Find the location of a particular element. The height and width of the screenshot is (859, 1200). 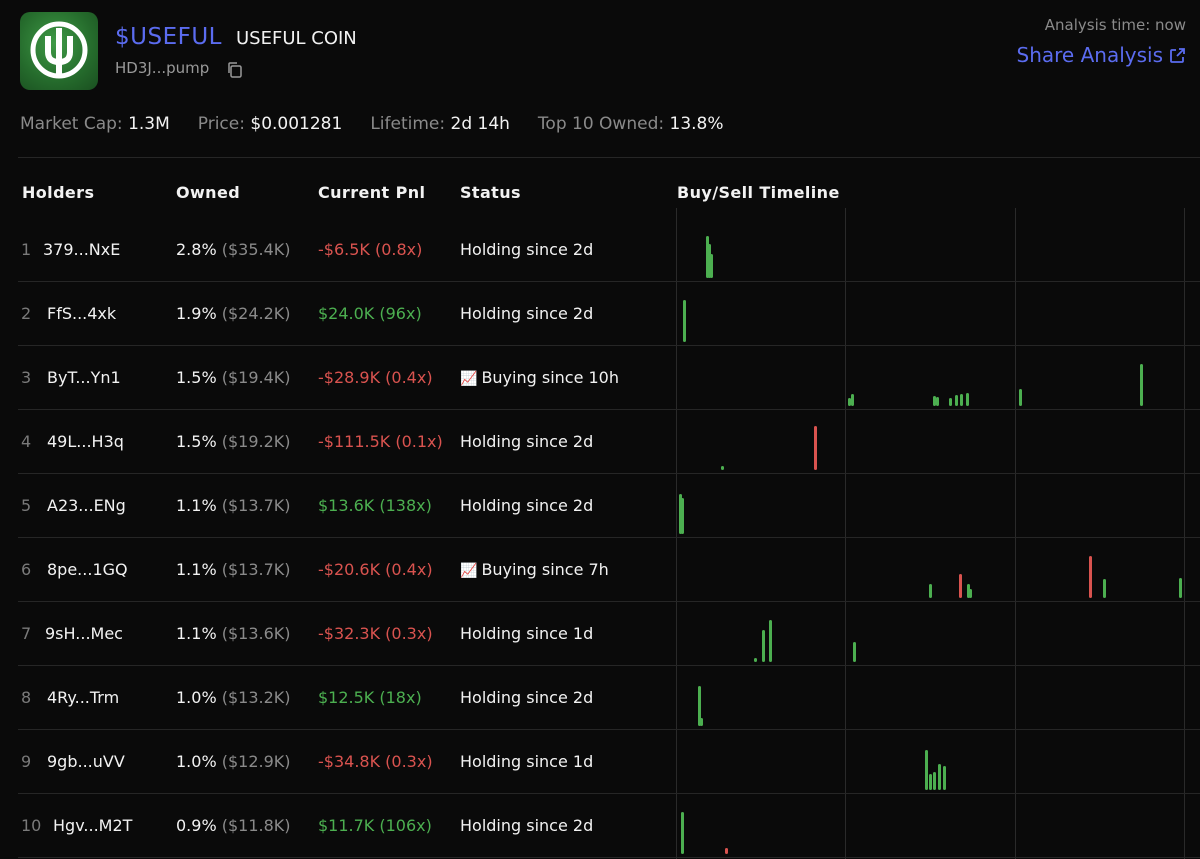

share-analysis-link: Share Analysis is located at coordinates (1101, 55).